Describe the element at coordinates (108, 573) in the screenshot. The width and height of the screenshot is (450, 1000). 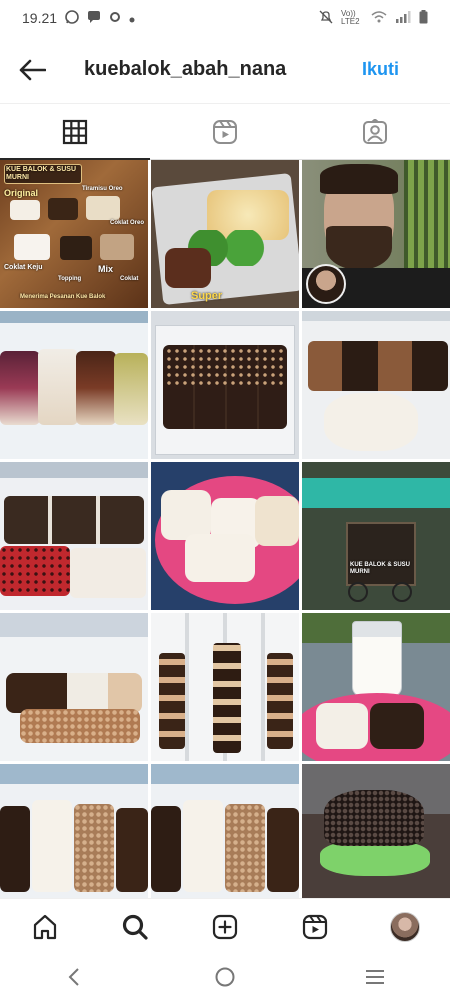
I see `post-7-cheese` at that location.